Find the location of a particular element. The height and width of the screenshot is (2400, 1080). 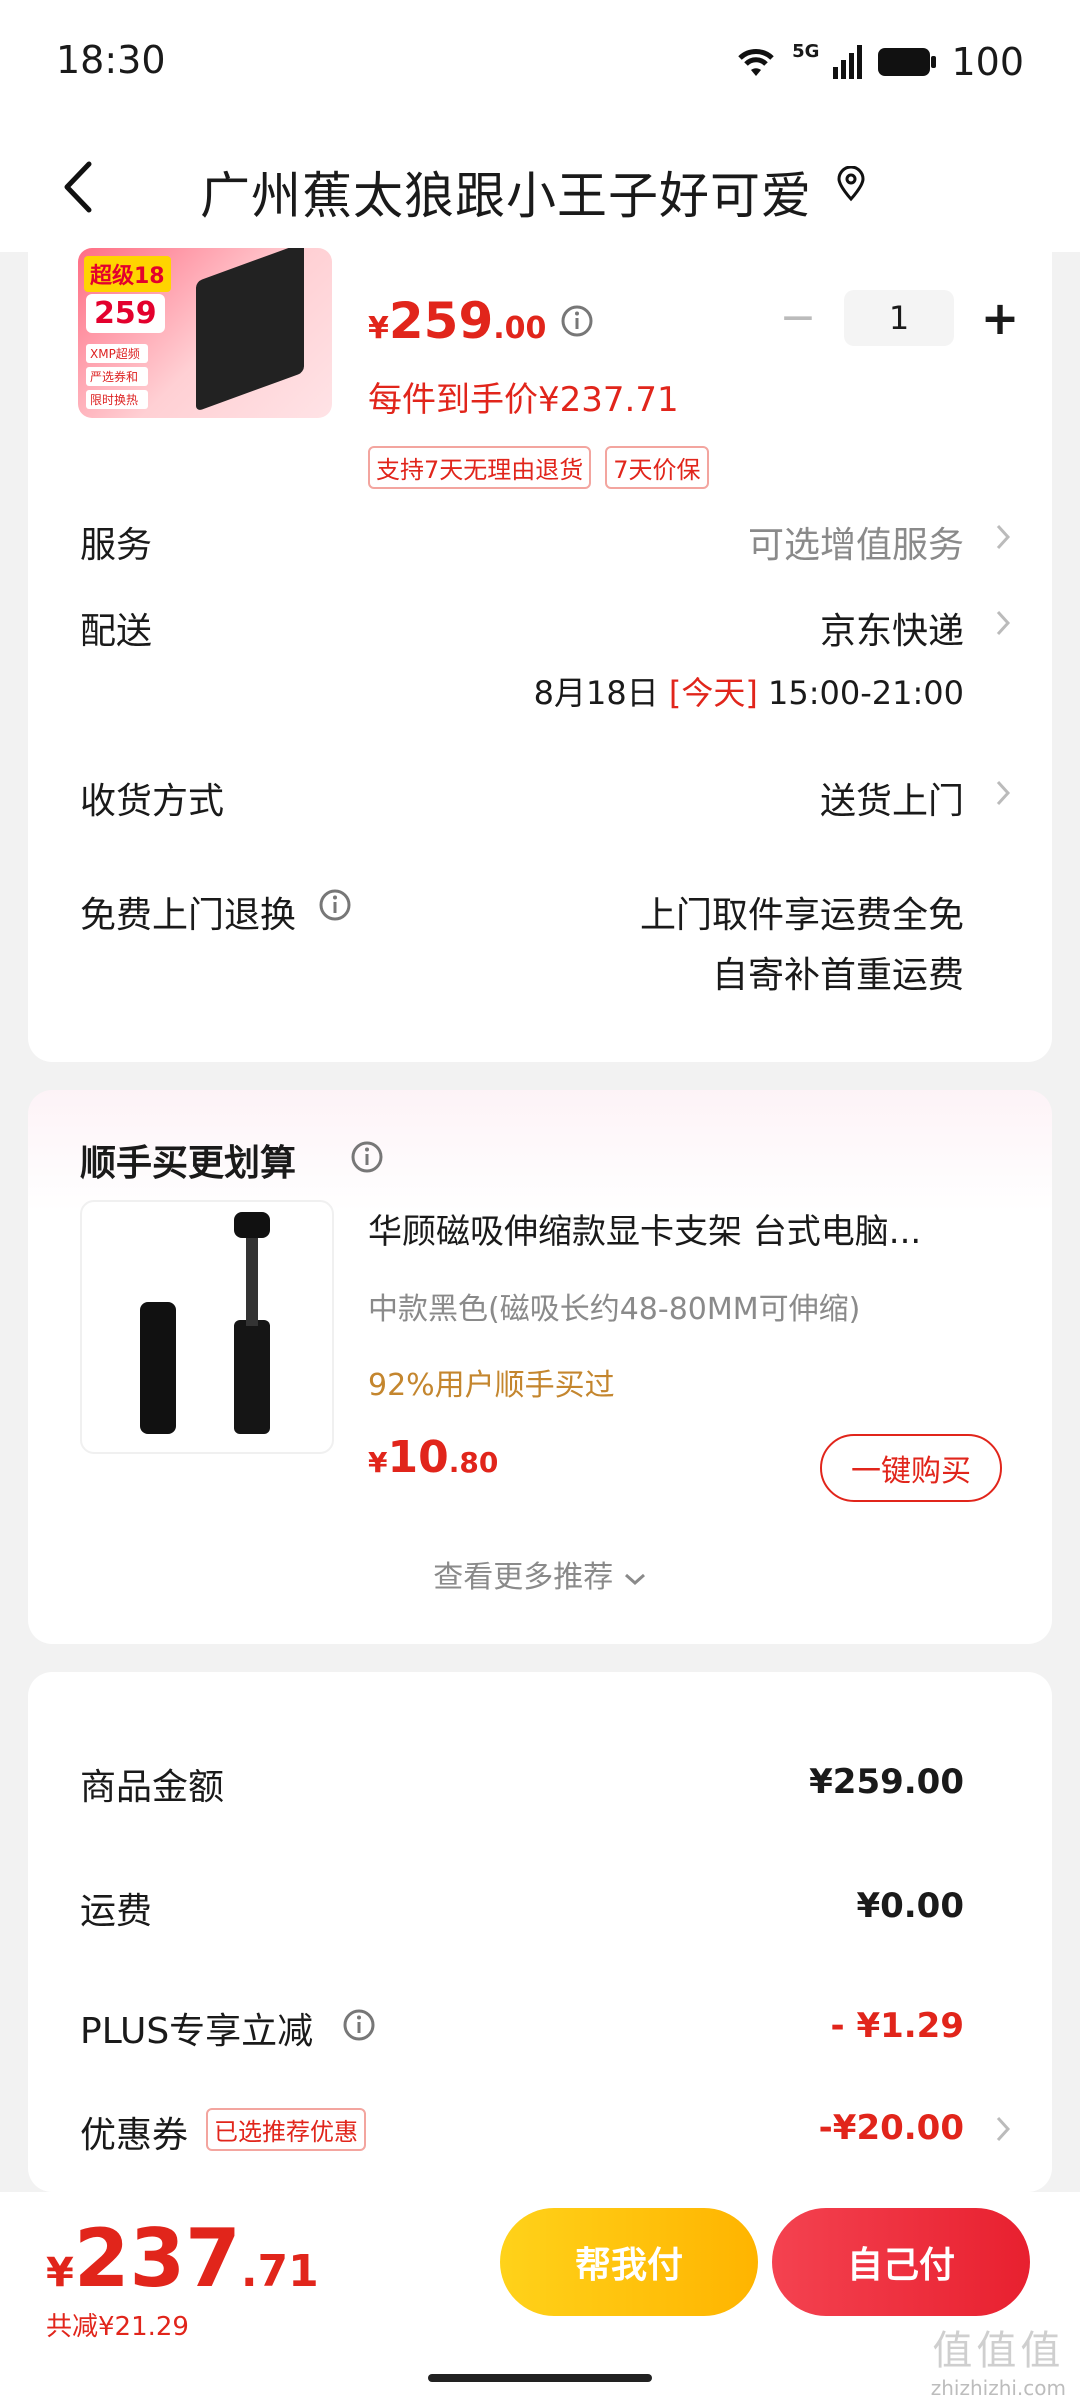

decrease-quantity-button: − is located at coordinates (798, 318).